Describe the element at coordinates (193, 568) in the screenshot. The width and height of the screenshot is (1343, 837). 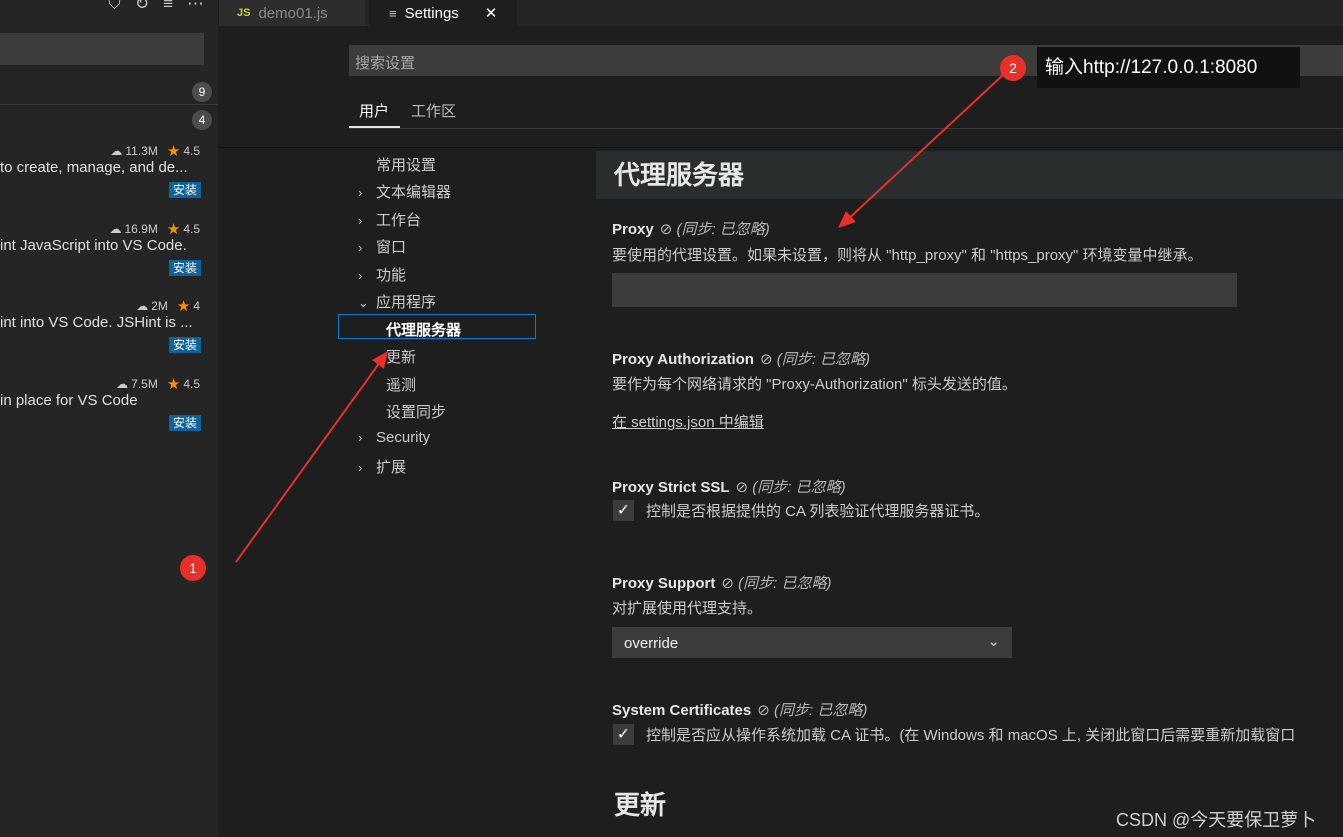
I see `annotation-badge-1: 1` at that location.